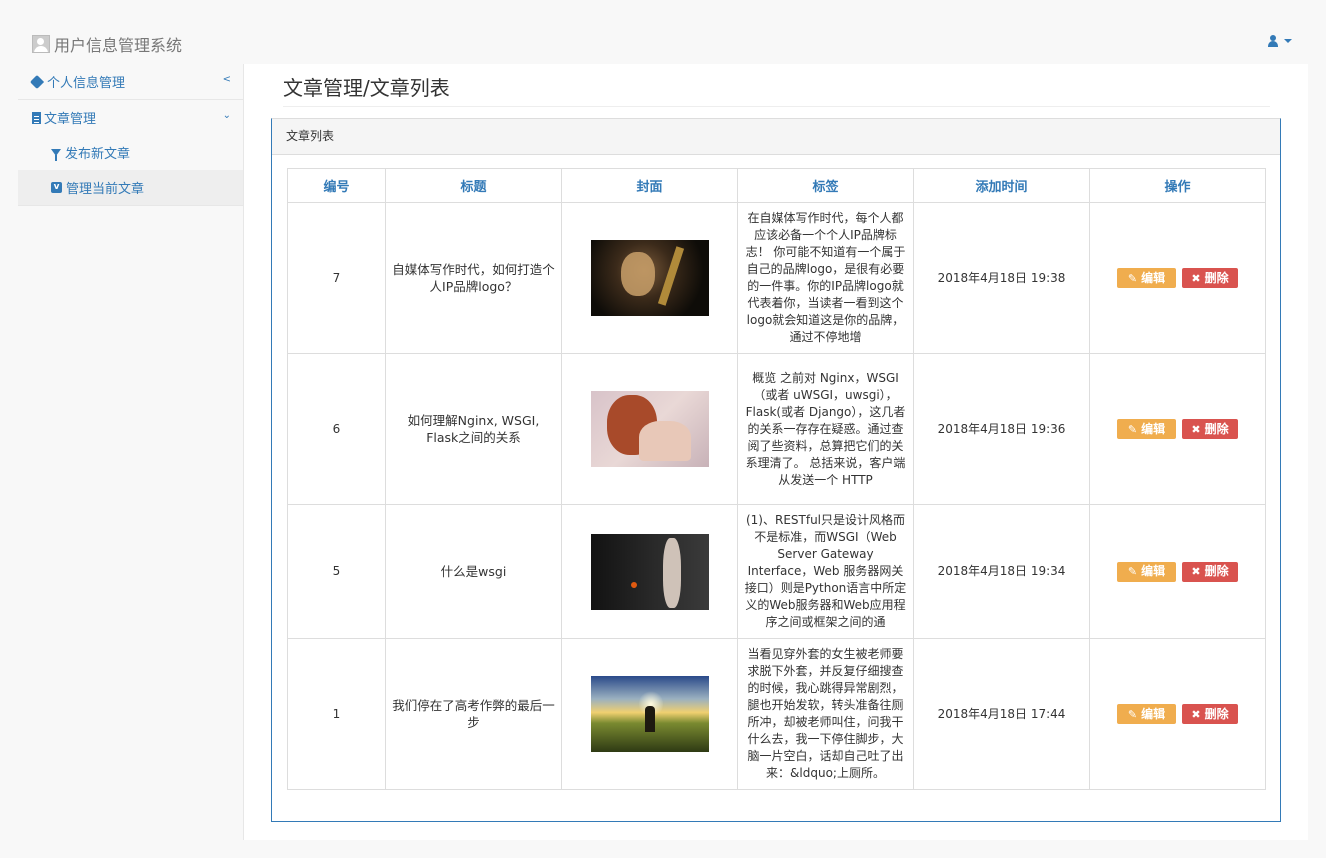 Image resolution: width=1326 pixels, height=858 pixels. I want to click on file-icon, so click(36, 117).